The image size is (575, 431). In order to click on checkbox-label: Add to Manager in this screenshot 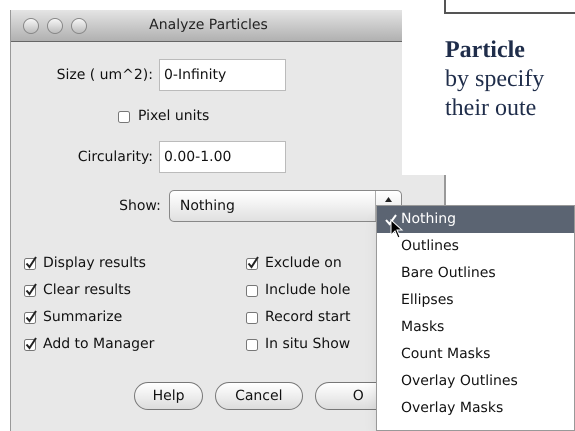, I will do `click(98, 344)`.